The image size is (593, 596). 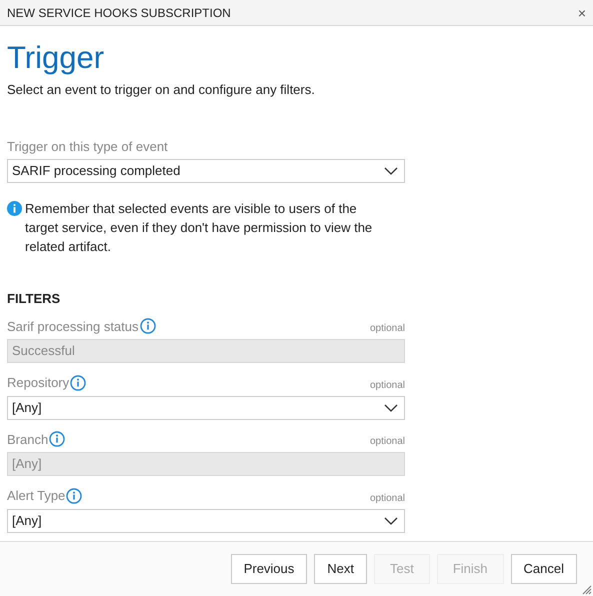 I want to click on window-title: NEW SERVICE HOOKS SUBSCRIPTION, so click(x=119, y=13).